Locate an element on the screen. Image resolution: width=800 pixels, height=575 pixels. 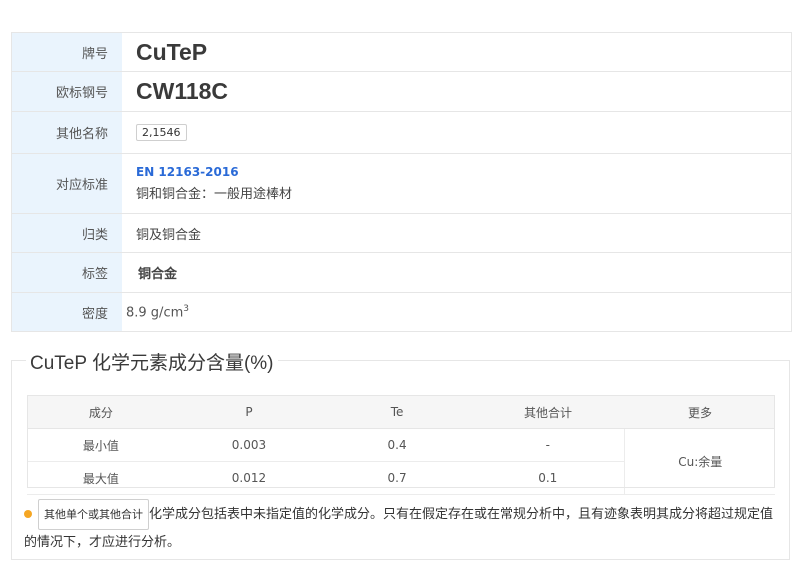
header-more: 更多 is located at coordinates (699, 412).